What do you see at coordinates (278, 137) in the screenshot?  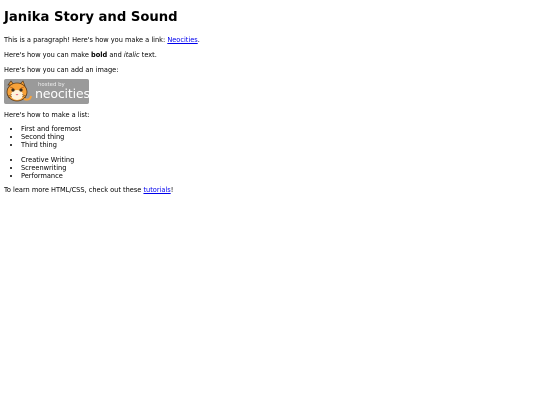 I see `list-item: Second thing` at bounding box center [278, 137].